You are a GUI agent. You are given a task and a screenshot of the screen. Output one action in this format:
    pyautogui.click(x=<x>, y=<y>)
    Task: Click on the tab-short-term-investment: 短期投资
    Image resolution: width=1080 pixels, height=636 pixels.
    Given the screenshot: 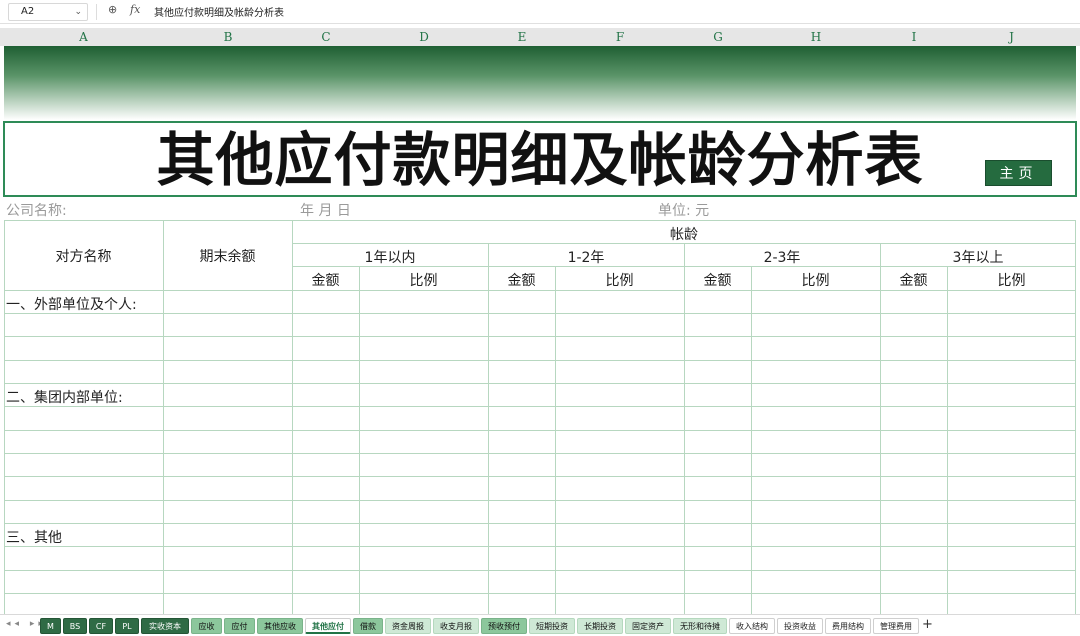 What is the action you would take?
    pyautogui.click(x=552, y=626)
    